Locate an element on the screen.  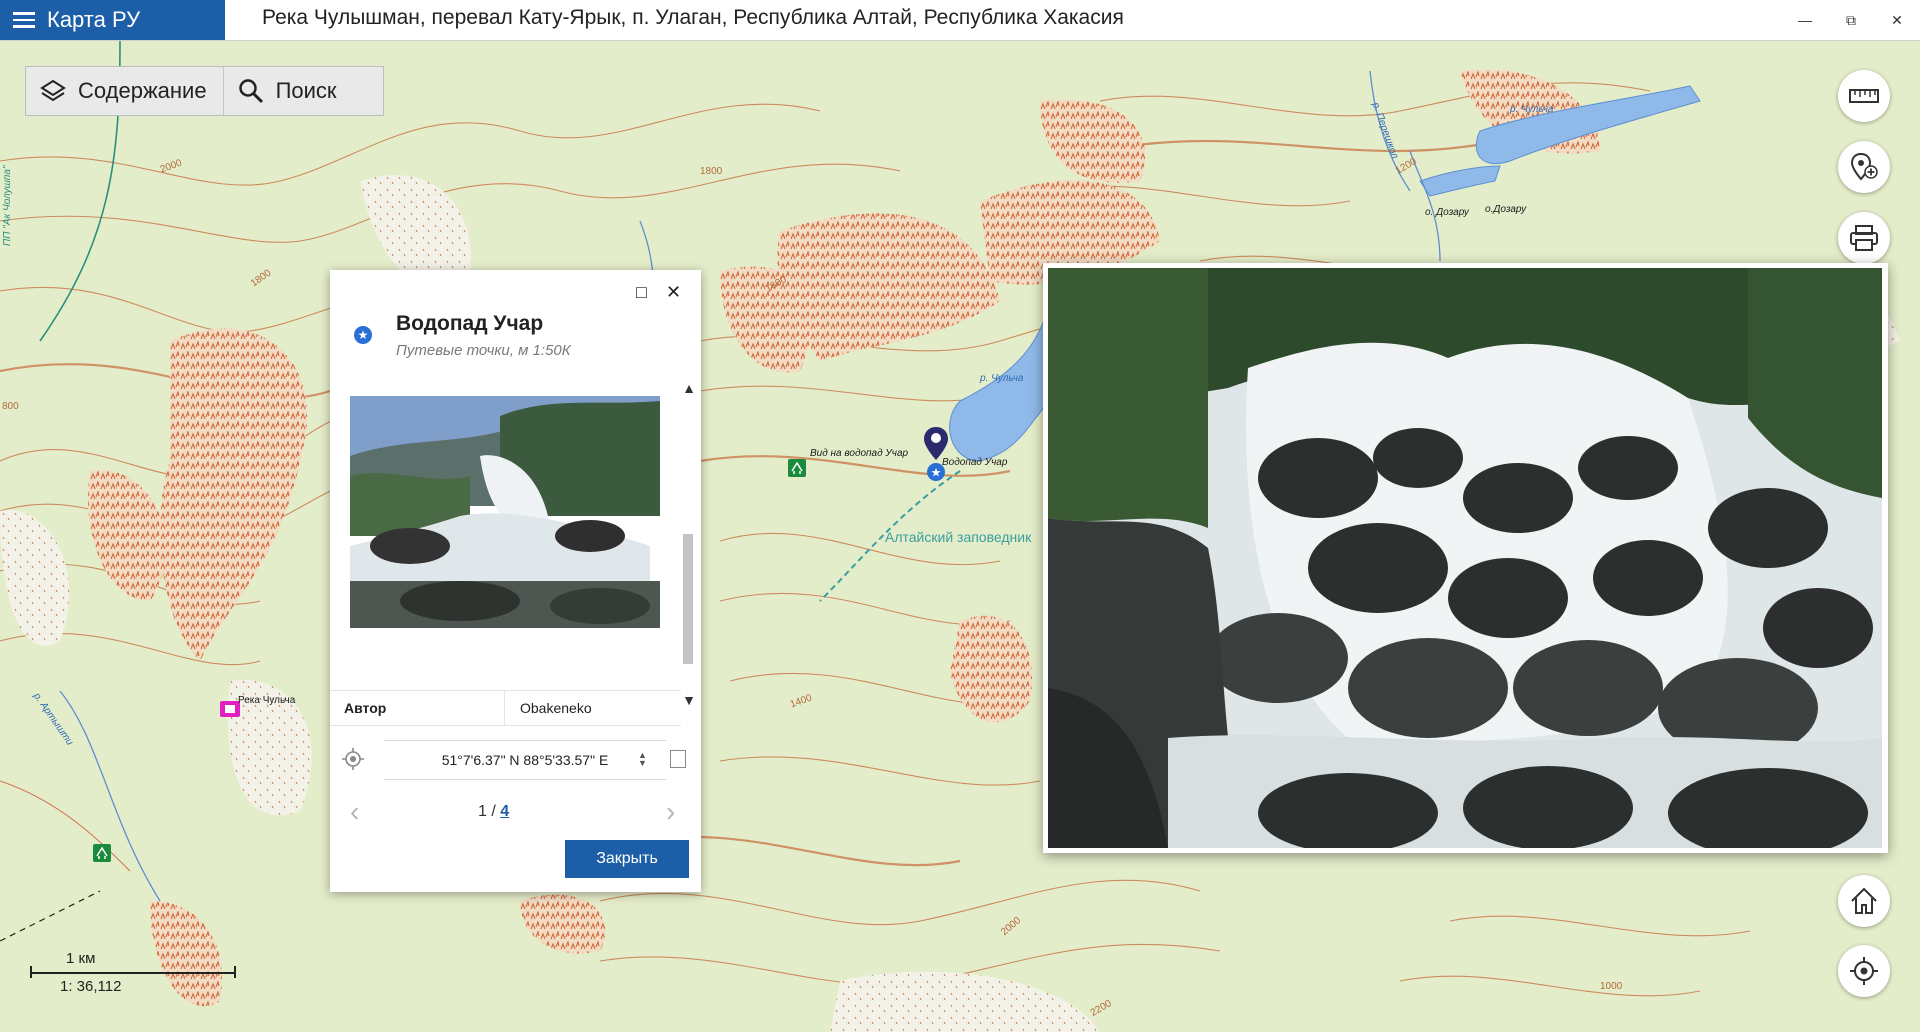
scroll-thumb is located at coordinates (688, 599).